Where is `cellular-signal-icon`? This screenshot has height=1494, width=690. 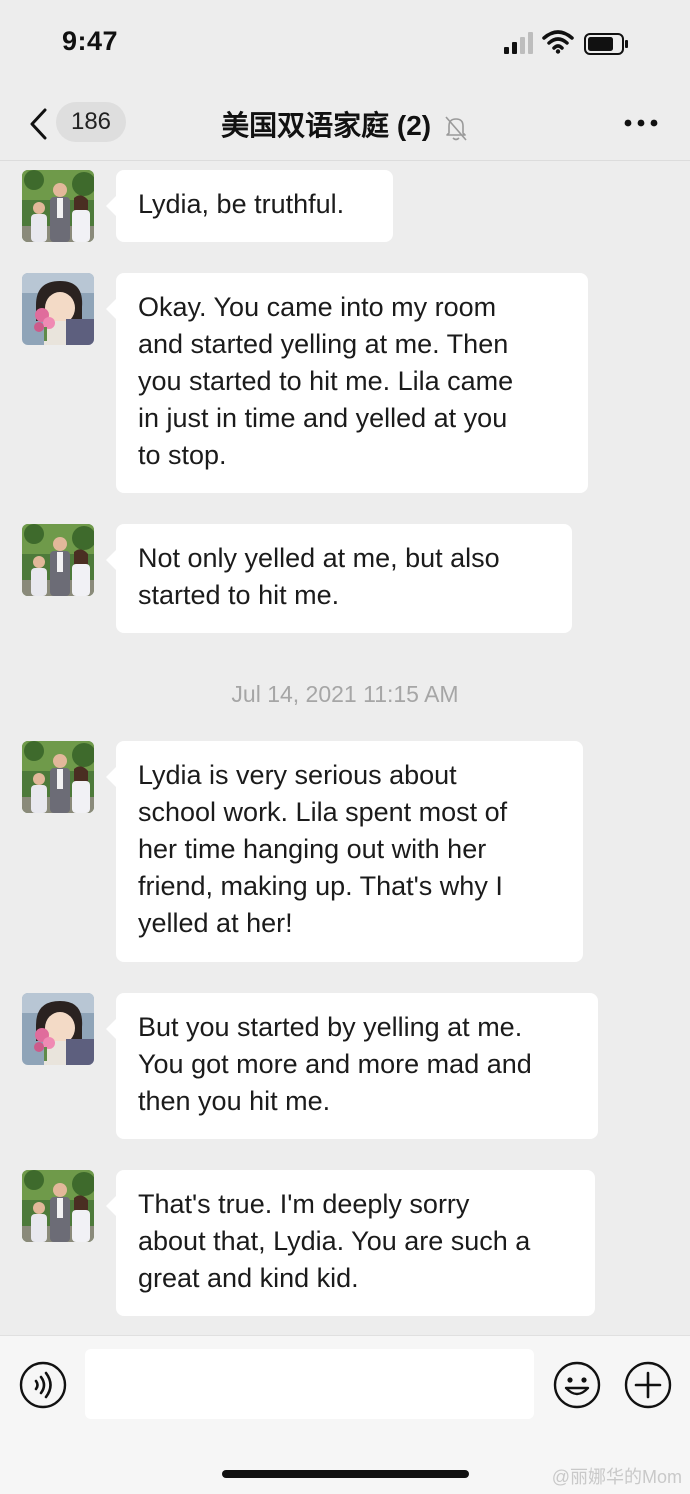 cellular-signal-icon is located at coordinates (518, 43).